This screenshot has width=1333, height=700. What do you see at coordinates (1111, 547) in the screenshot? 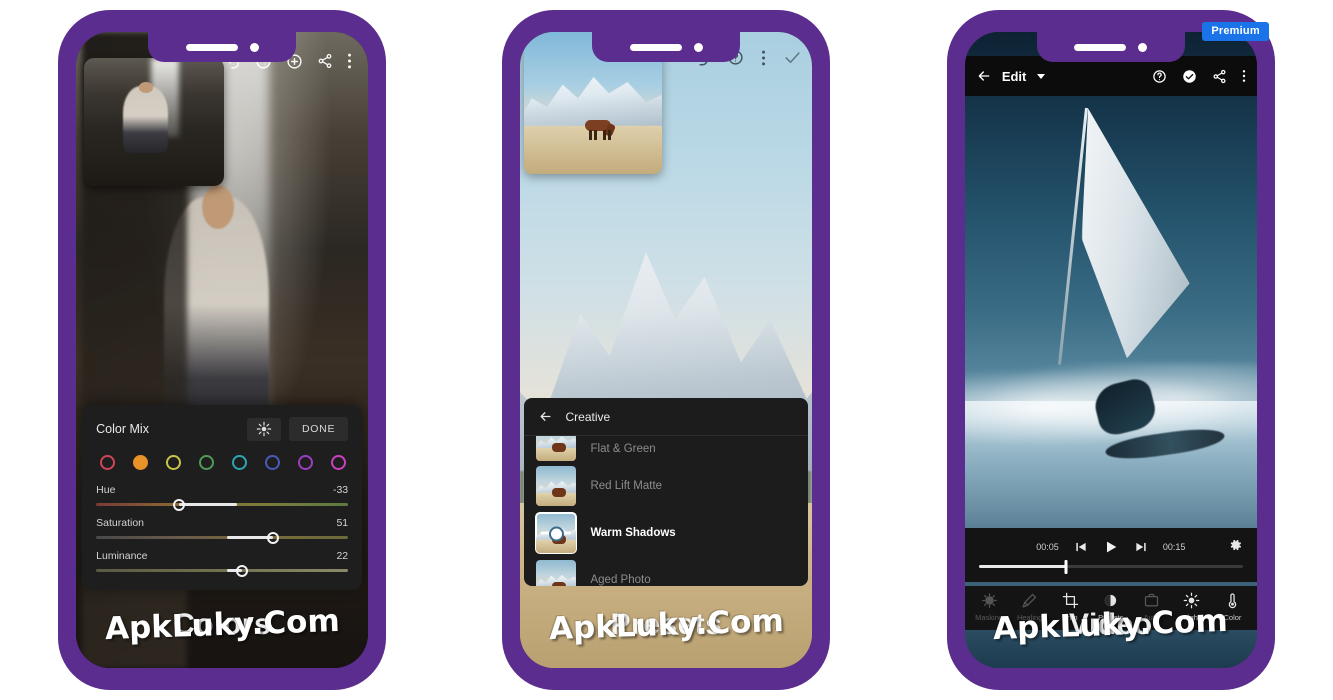
I see `play-icon` at bounding box center [1111, 547].